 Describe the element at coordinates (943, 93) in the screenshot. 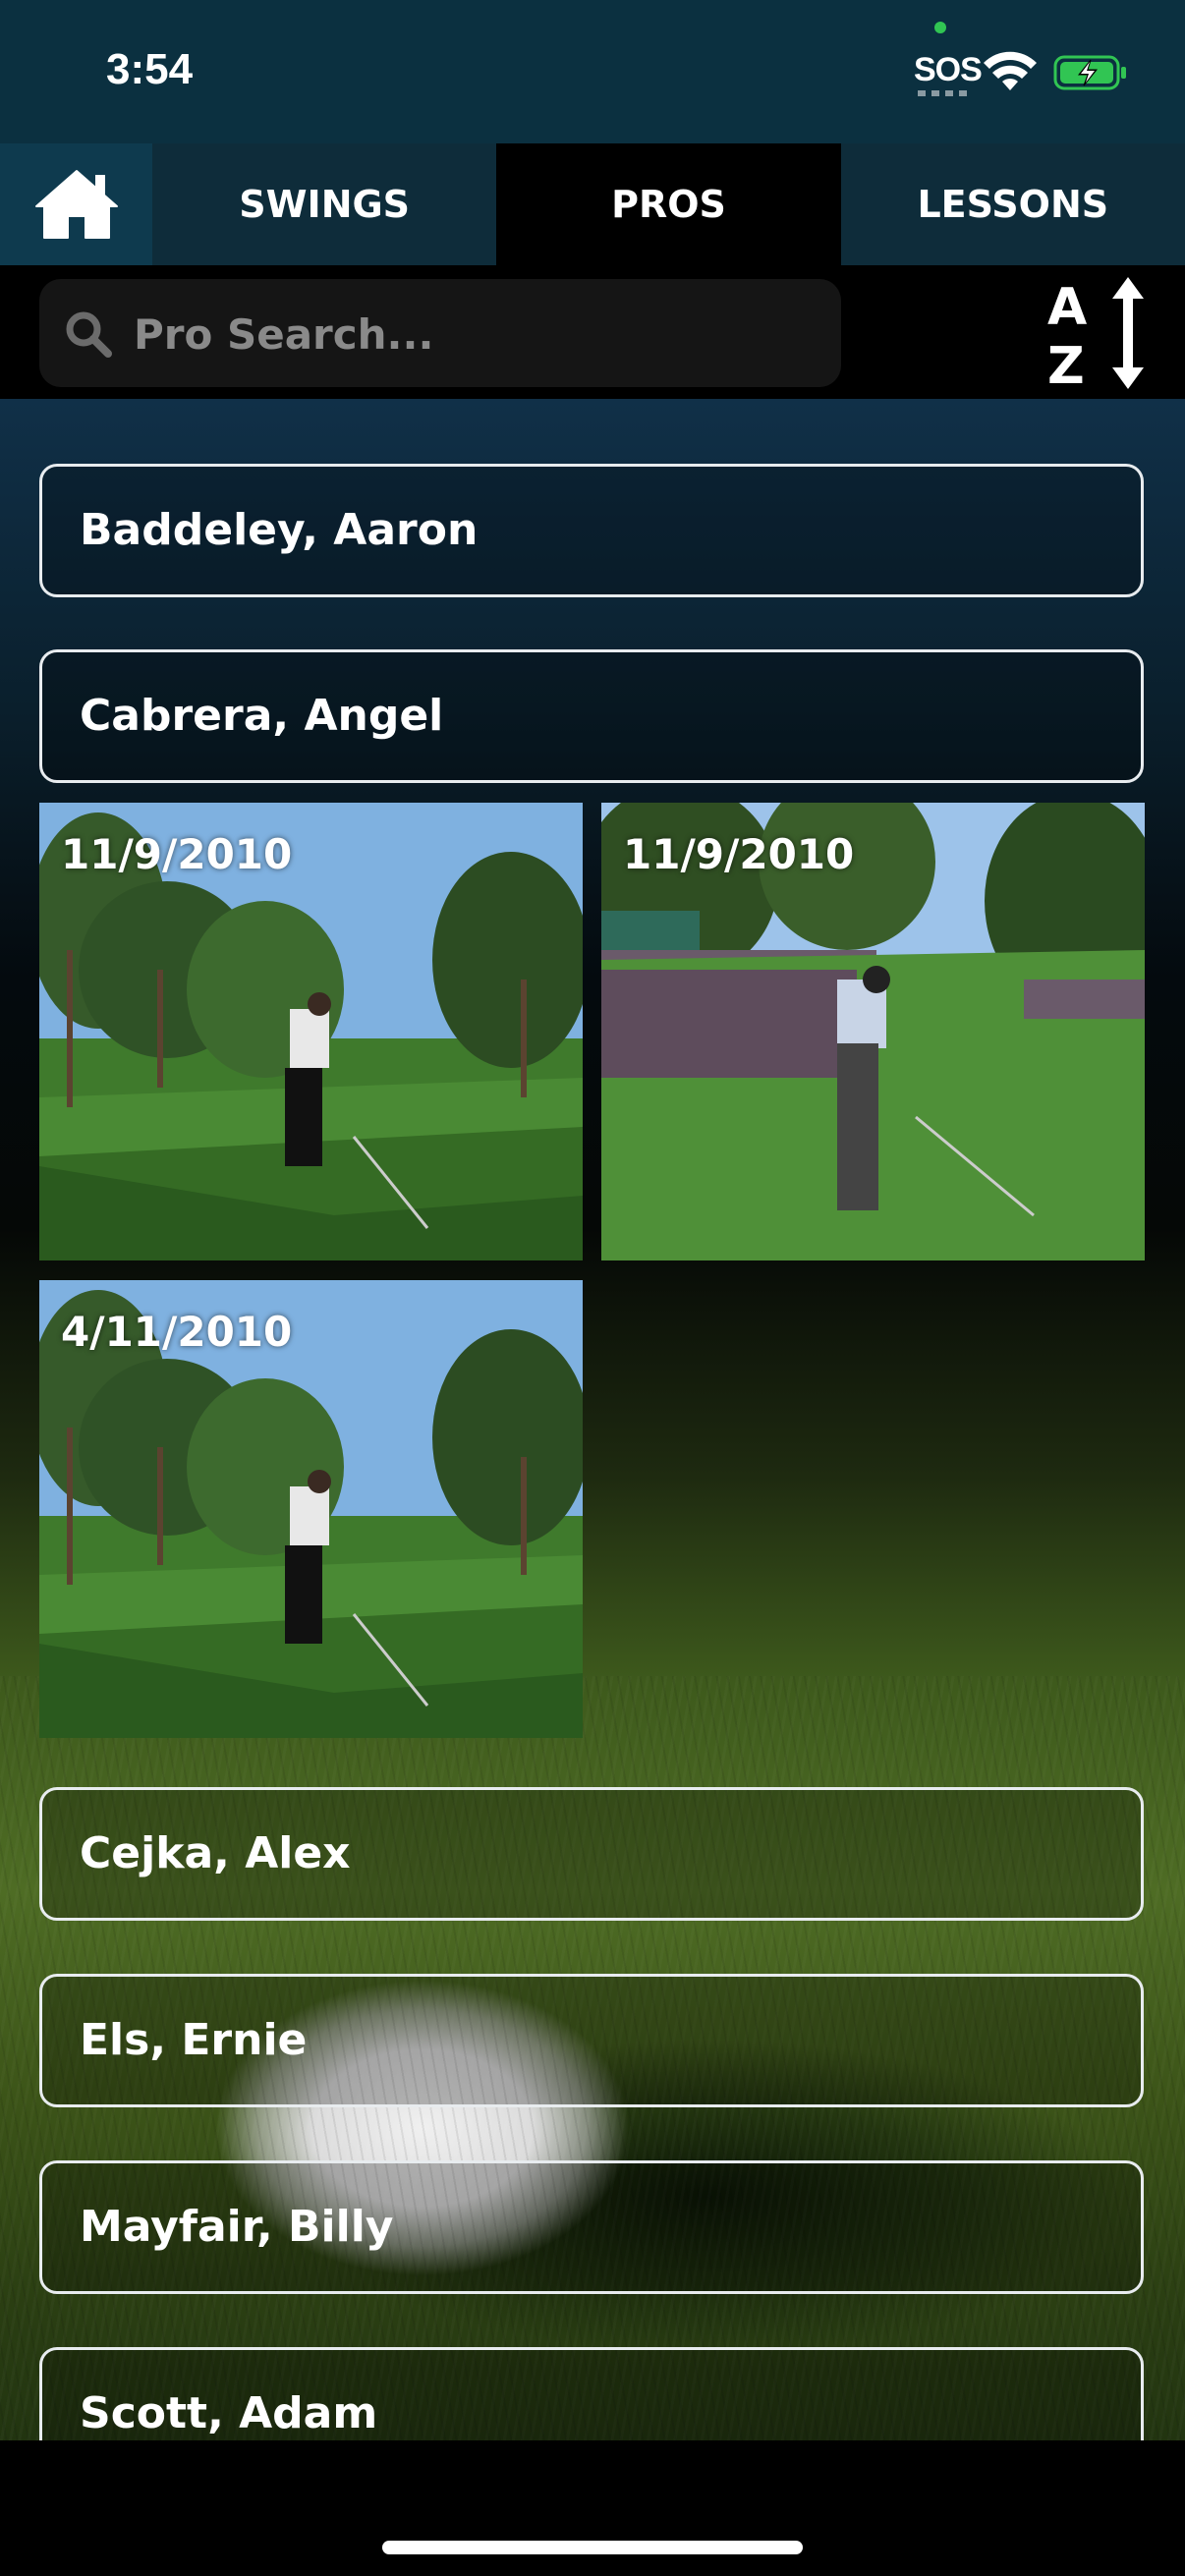

I see `signal-dots-icon` at that location.